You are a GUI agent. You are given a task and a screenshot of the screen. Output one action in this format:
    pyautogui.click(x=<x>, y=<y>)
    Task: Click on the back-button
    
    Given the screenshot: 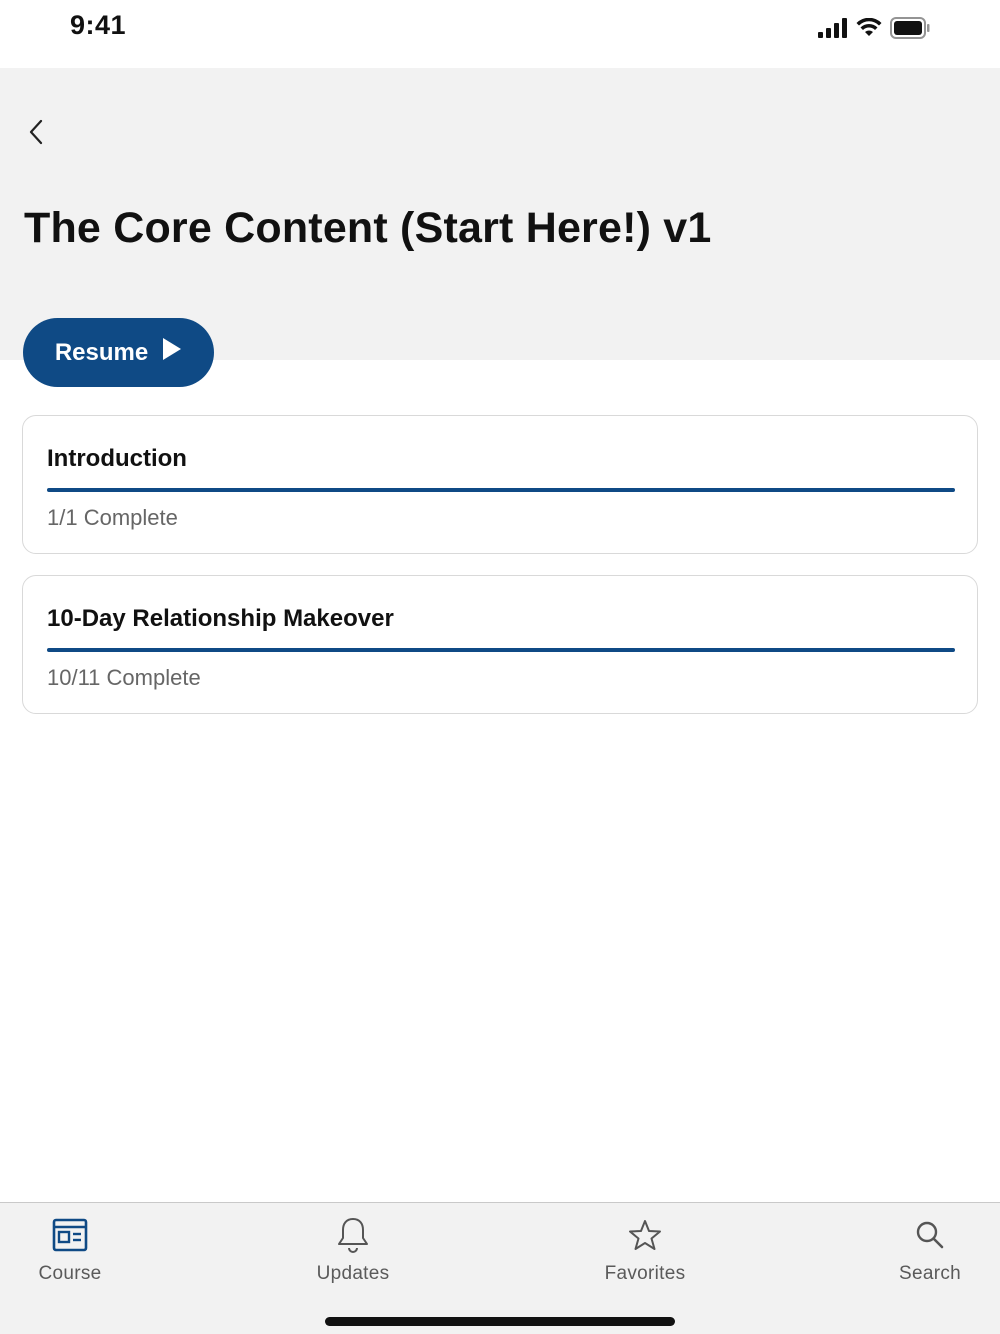 What is the action you would take?
    pyautogui.click(x=36, y=134)
    